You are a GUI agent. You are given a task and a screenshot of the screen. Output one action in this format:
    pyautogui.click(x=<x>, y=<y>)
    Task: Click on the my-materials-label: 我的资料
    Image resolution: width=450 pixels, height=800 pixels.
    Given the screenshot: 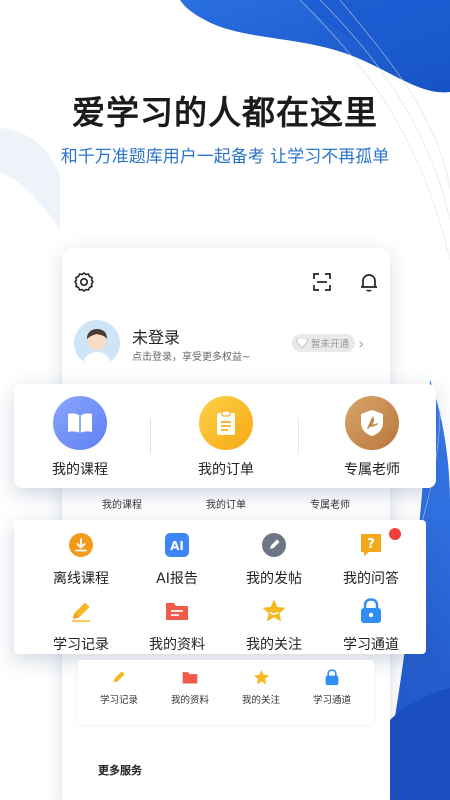 What is the action you would take?
    pyautogui.click(x=177, y=645)
    